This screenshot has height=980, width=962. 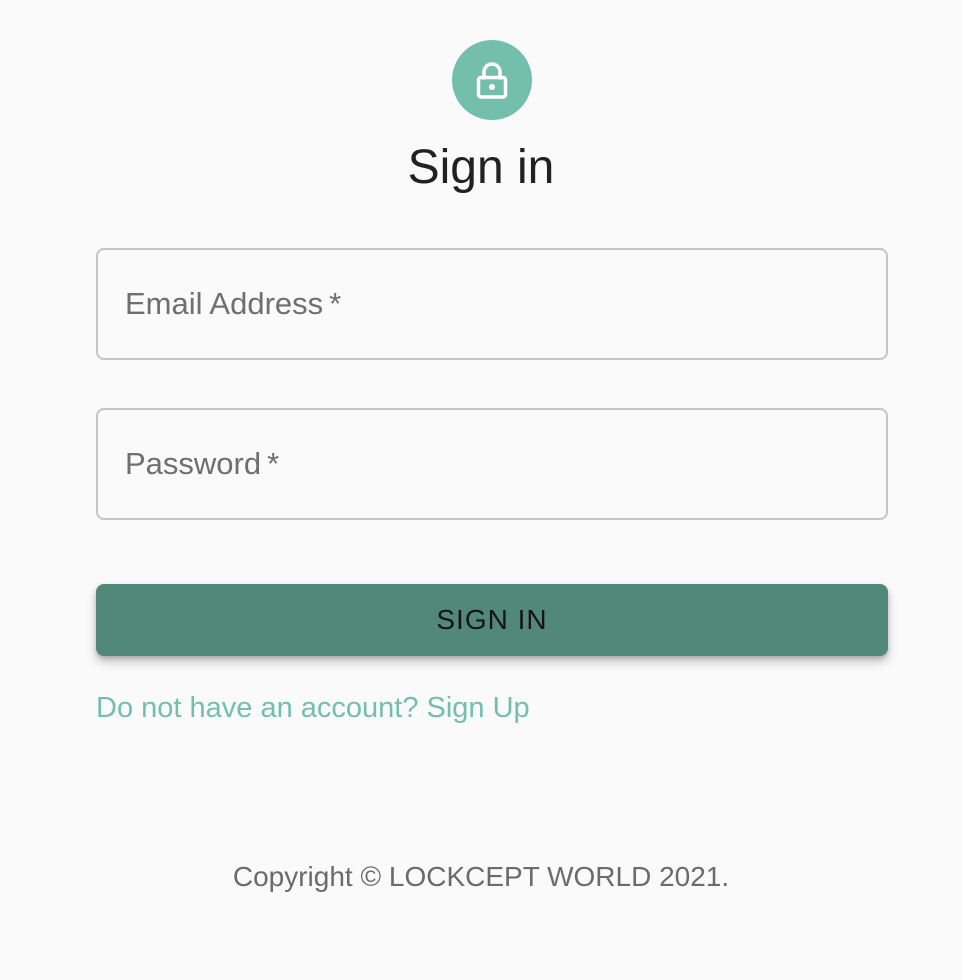 I want to click on sign-up-link: Do not have an account? Sign Up, so click(x=313, y=708).